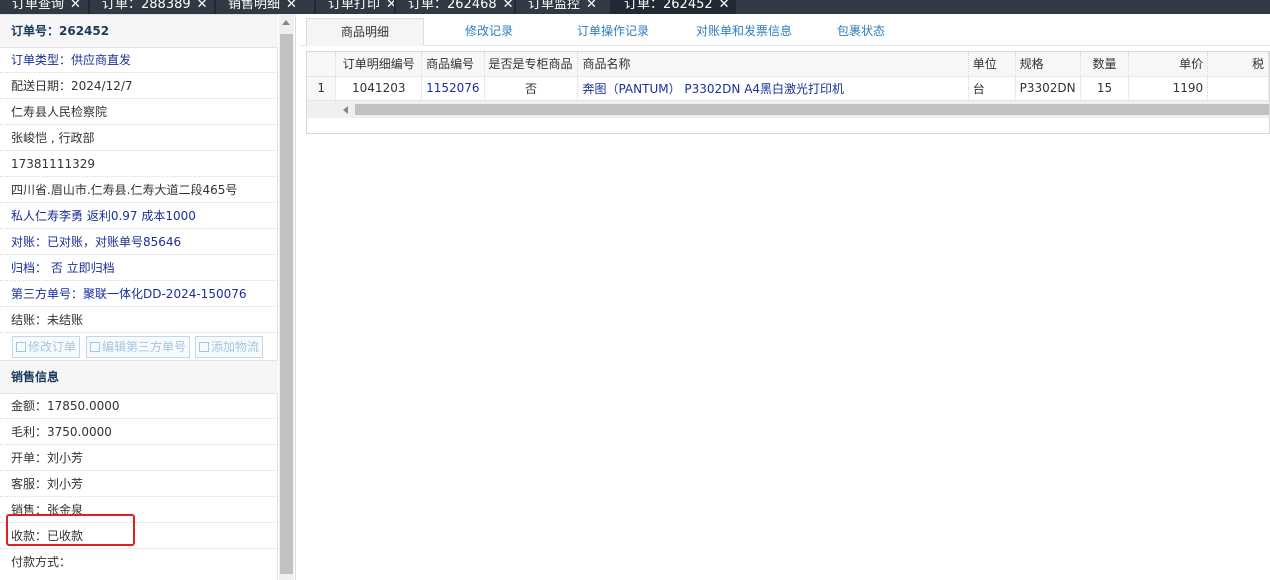 This screenshot has width=1270, height=580. I want to click on top-tab-sales-detail: 销售明细 ✕, so click(266, 7).